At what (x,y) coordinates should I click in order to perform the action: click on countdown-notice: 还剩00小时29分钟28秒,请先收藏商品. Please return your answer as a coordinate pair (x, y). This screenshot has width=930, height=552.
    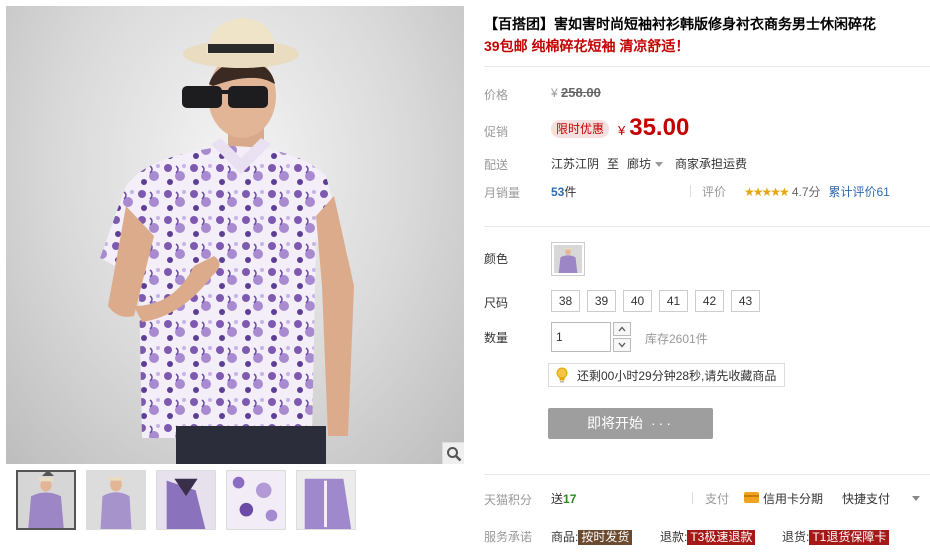
    Looking at the image, I should click on (667, 375).